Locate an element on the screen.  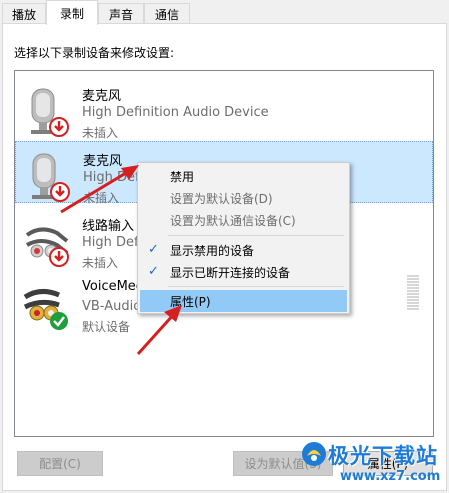
watermark: 极光下载站 www.xz7.com is located at coordinates (374, 464).